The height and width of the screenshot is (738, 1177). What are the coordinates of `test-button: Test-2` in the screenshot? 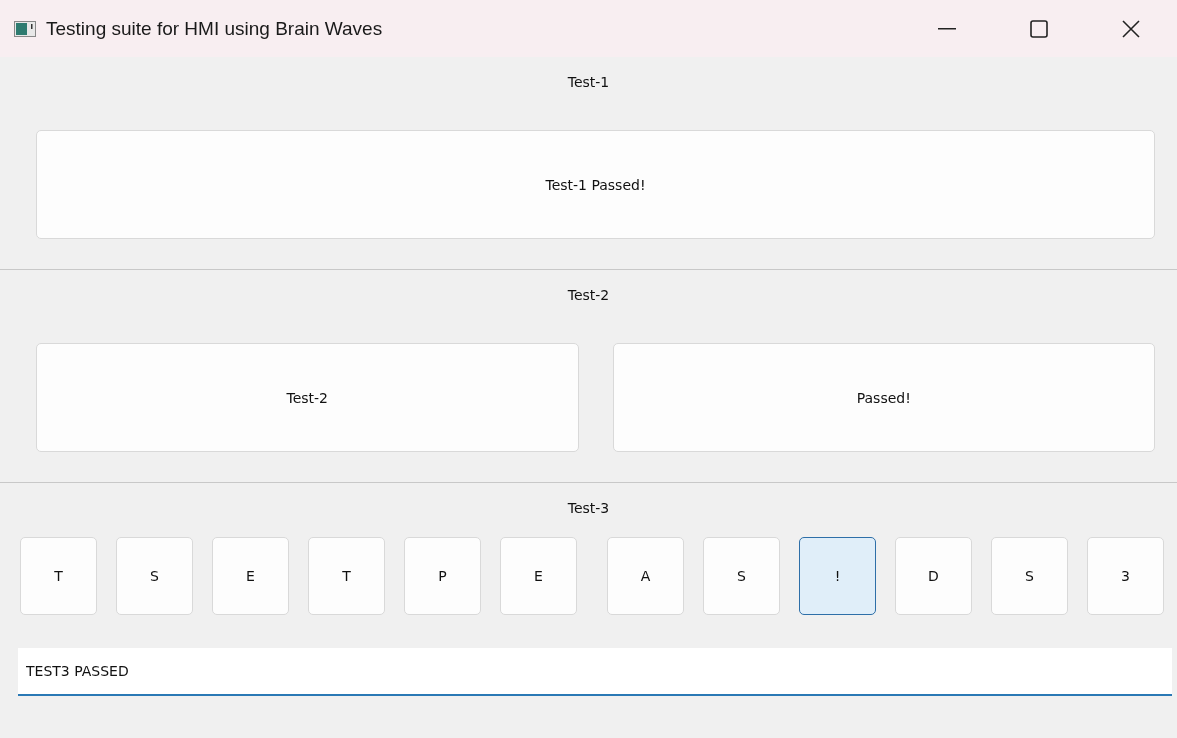 It's located at (307, 397).